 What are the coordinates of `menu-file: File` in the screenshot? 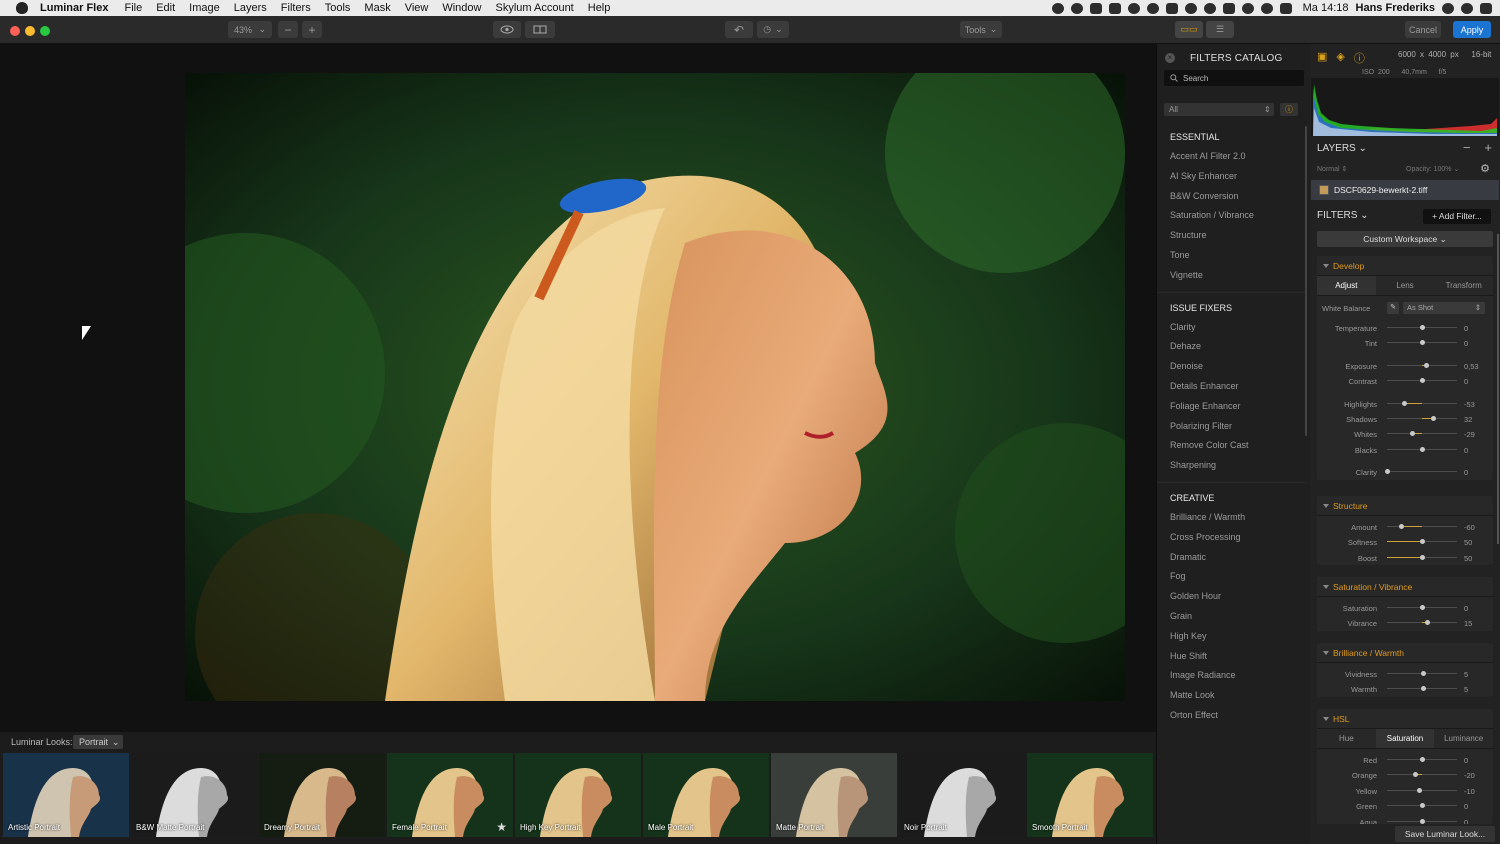 It's located at (133, 8).